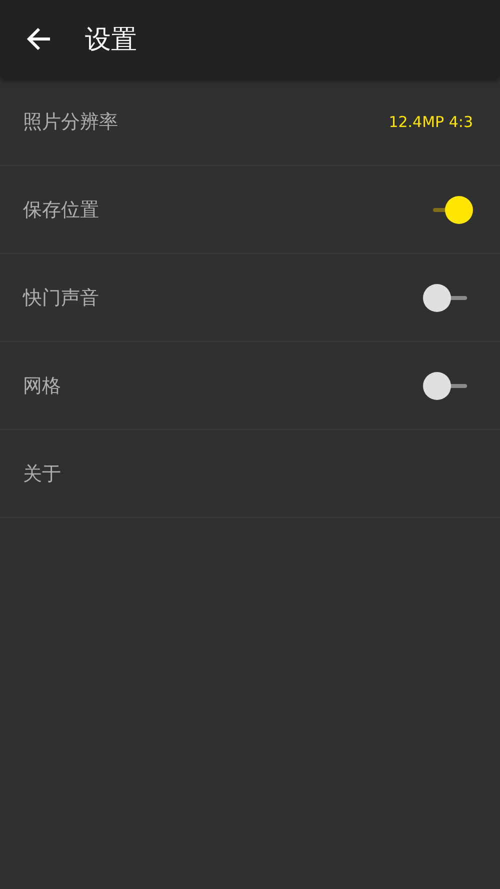  I want to click on setting-row: 保存位置, so click(250, 210).